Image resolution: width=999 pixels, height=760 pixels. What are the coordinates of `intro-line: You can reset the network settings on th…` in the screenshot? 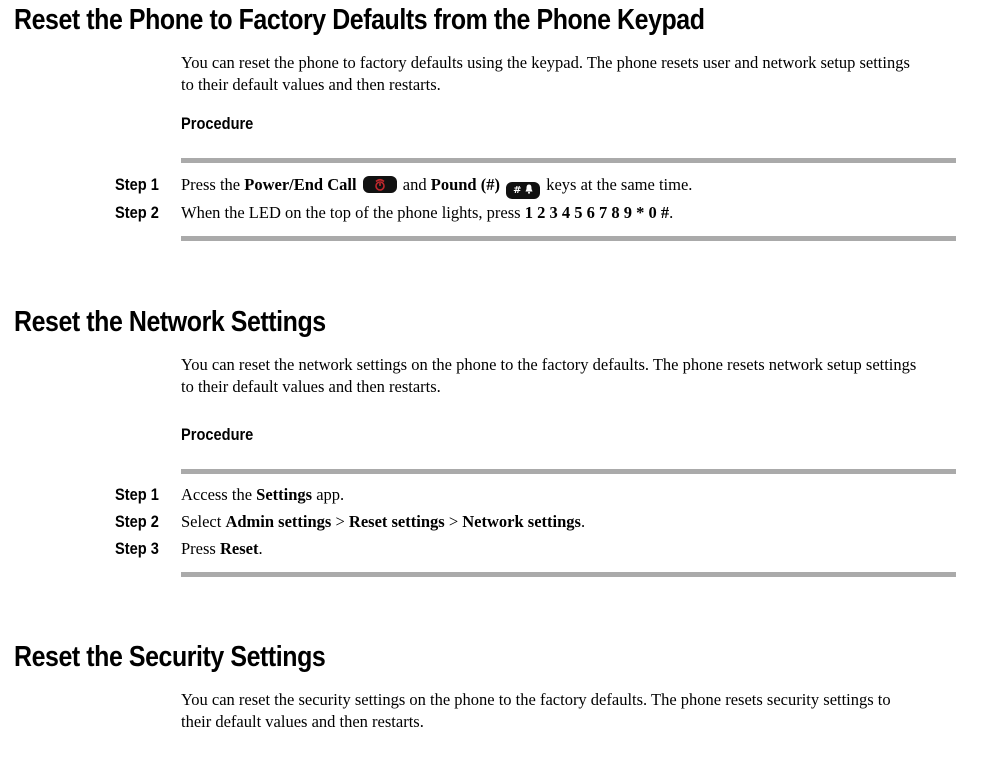 It's located at (549, 364).